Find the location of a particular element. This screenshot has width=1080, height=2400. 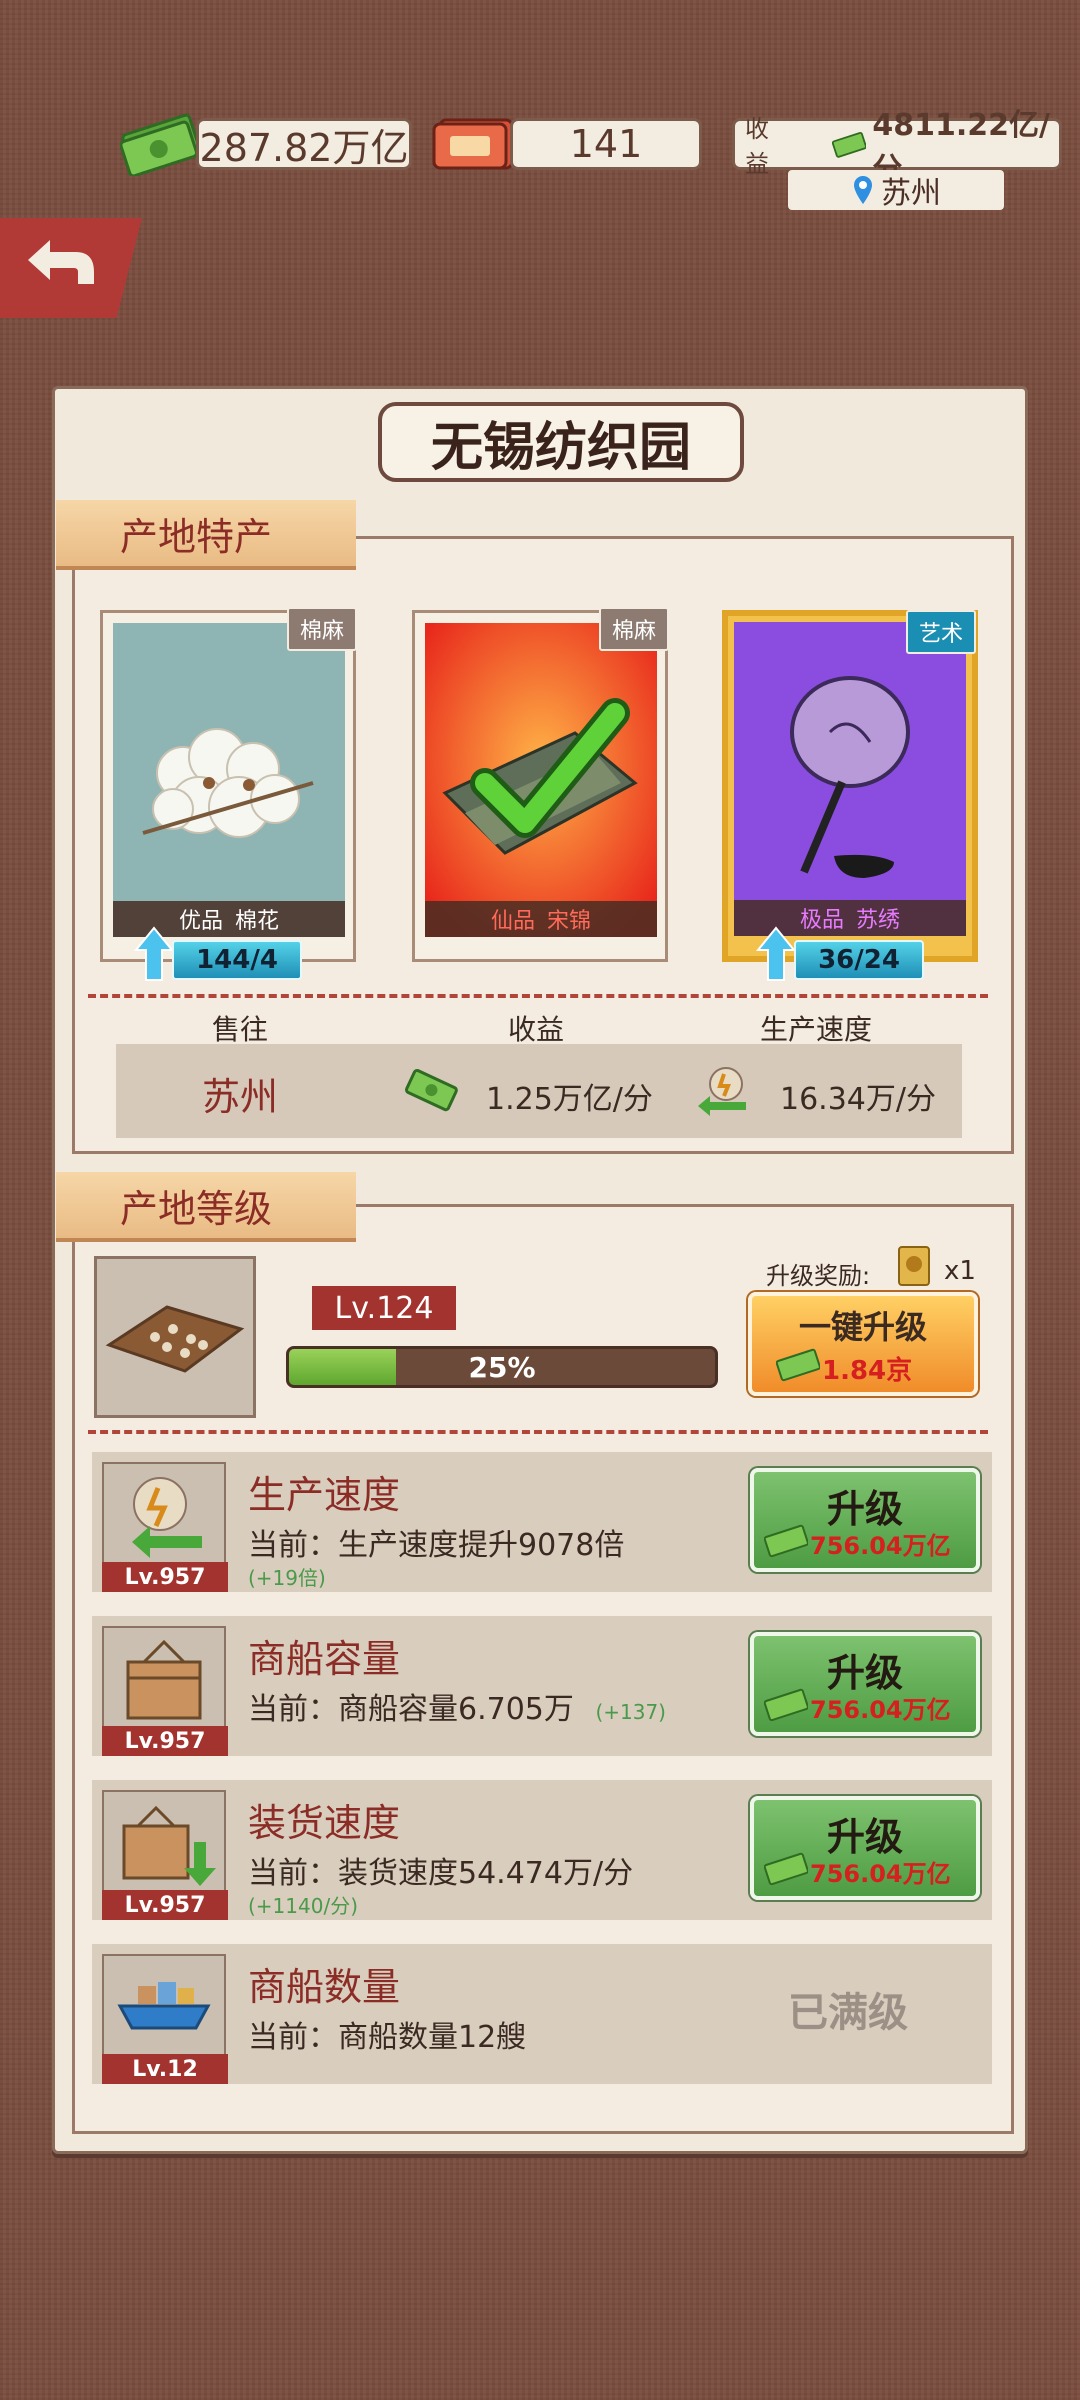

cotton-level: 144/4 is located at coordinates (237, 960).